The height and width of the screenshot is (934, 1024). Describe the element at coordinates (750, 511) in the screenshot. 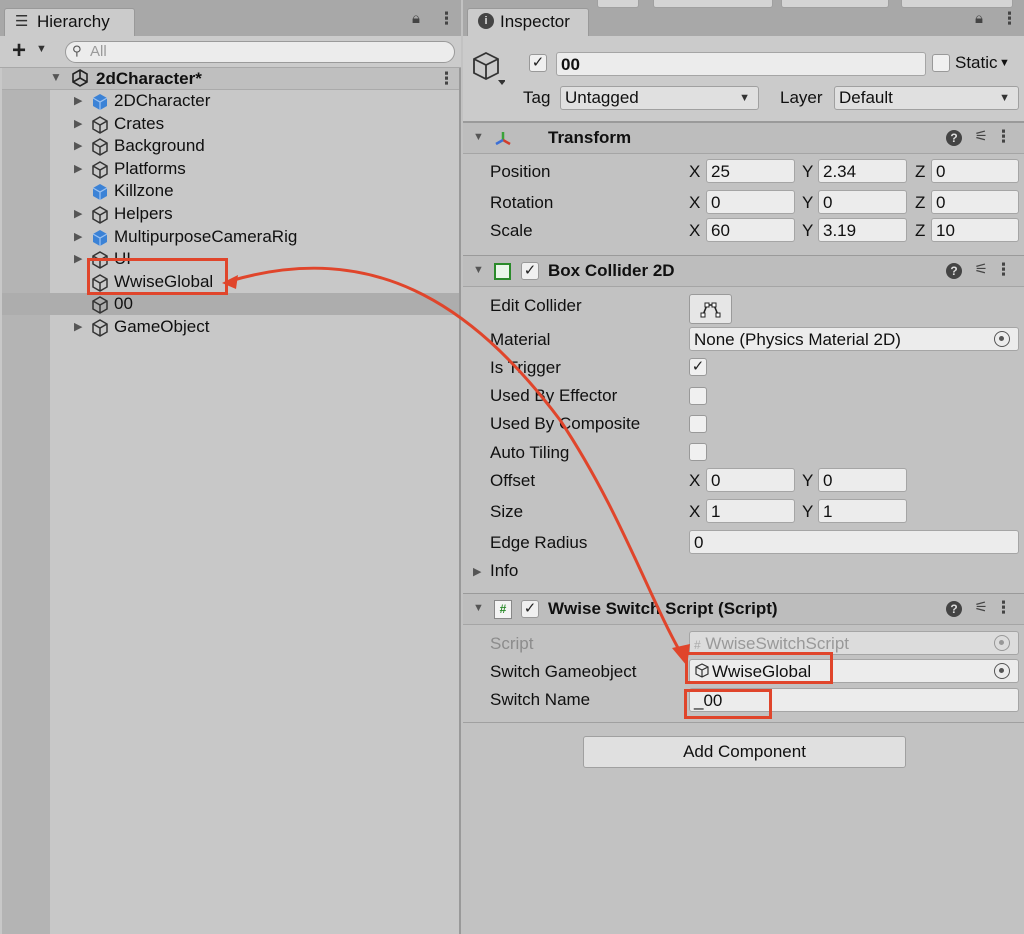

I see `size-x-field: 1` at that location.